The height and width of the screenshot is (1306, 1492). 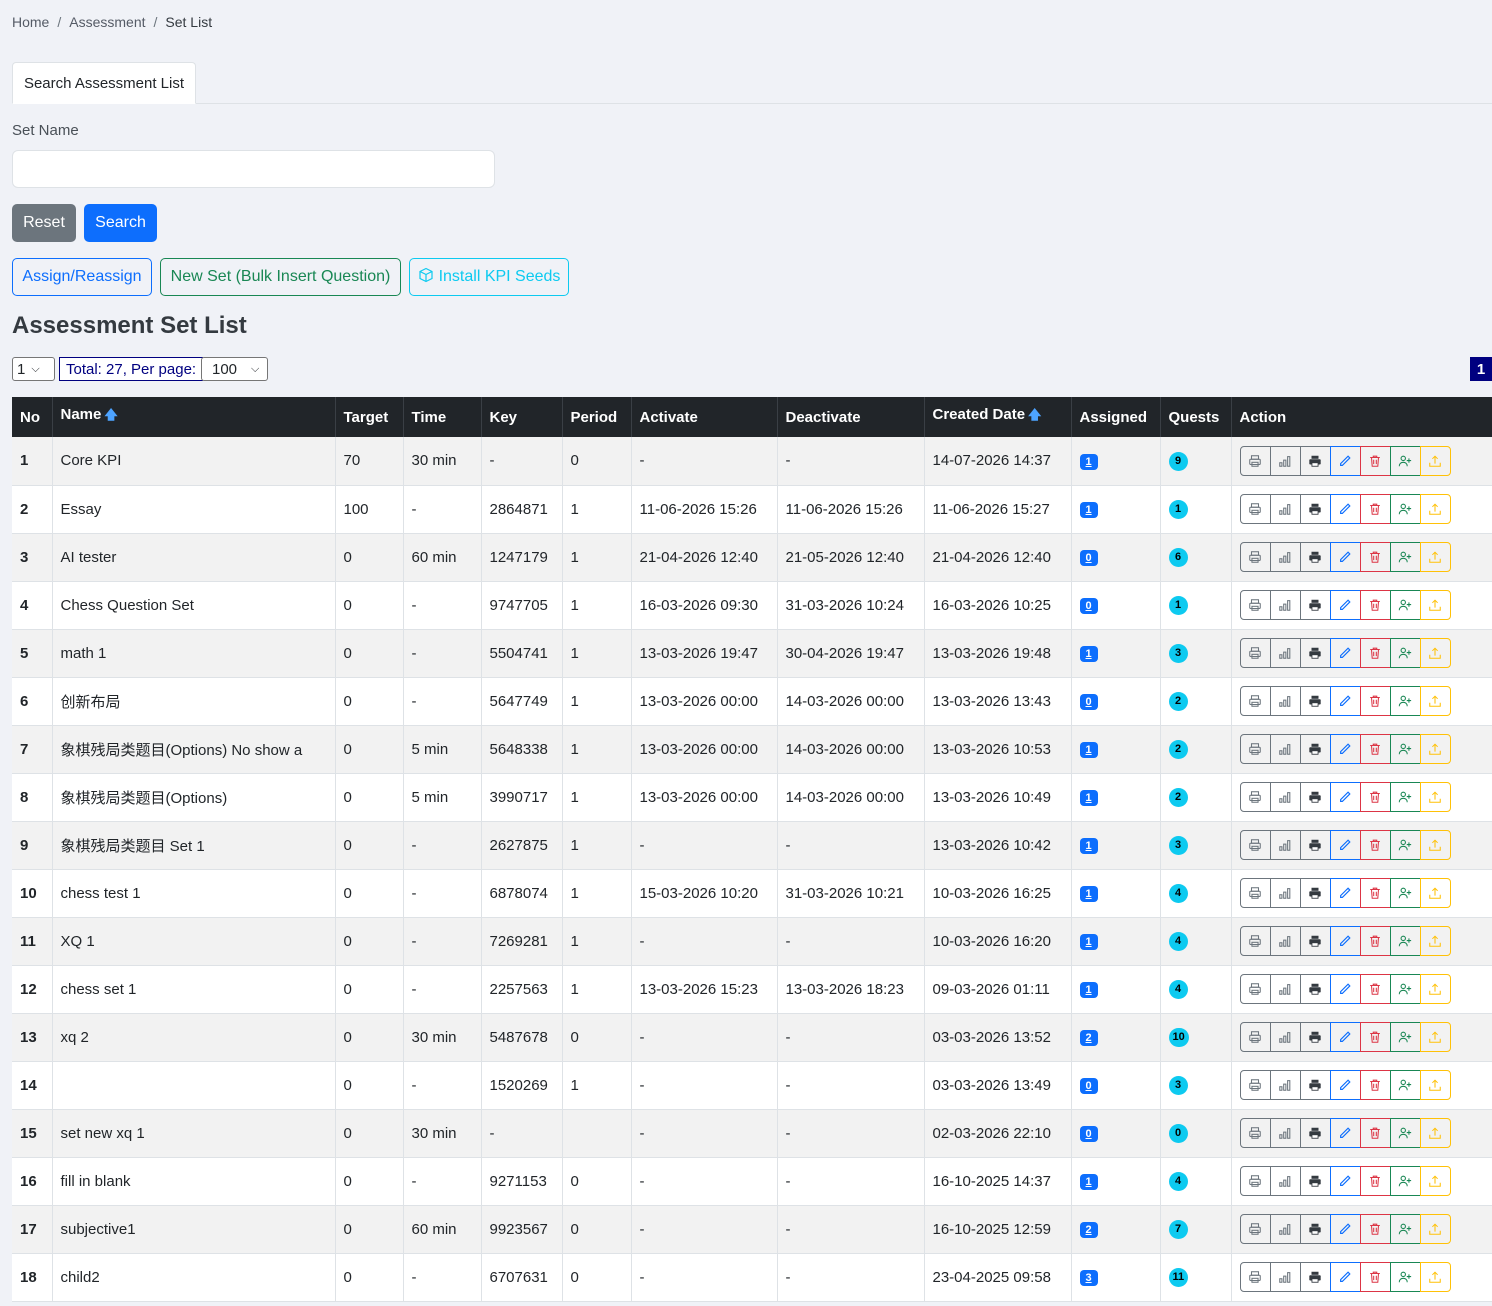 I want to click on sort-up-icon: 🡅, so click(x=1034, y=414).